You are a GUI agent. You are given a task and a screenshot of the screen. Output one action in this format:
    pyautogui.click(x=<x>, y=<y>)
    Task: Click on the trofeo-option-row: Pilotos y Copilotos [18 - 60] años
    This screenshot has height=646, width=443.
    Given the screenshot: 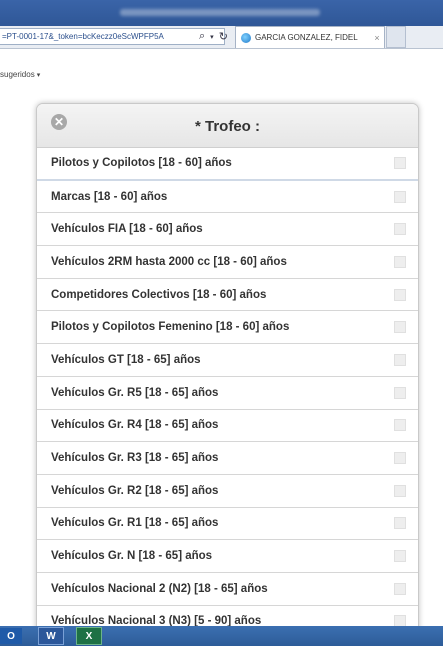 What is the action you would take?
    pyautogui.click(x=227, y=164)
    